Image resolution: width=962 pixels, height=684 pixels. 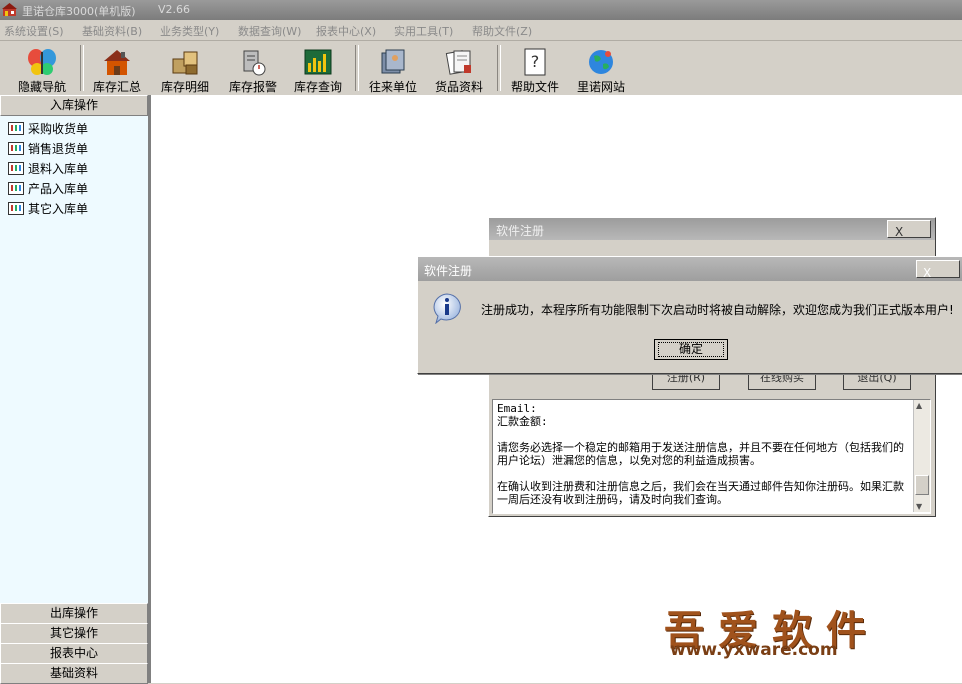 What do you see at coordinates (601, 62) in the screenshot?
I see `globe-icon` at bounding box center [601, 62].